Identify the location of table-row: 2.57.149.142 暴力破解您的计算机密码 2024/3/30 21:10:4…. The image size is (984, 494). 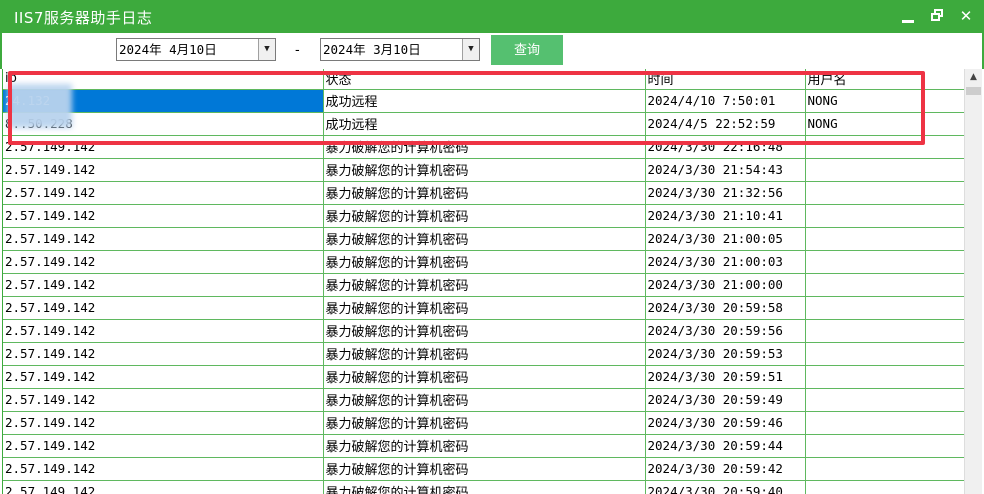
(484, 216).